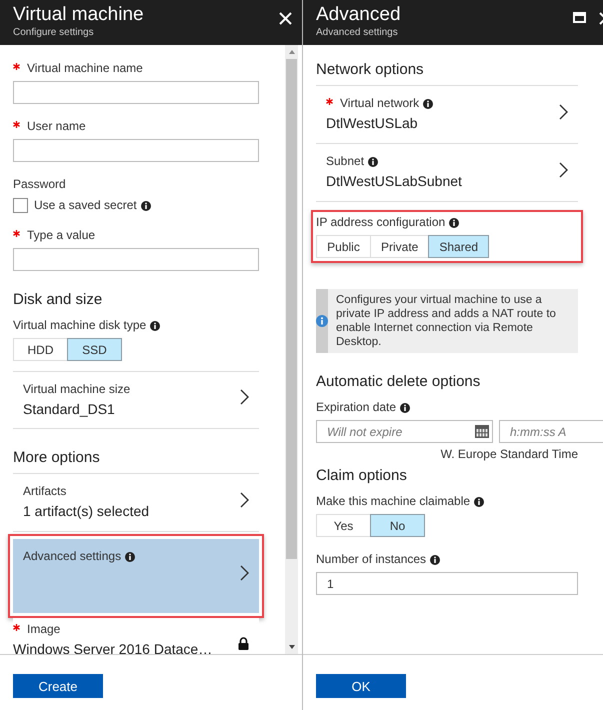 The height and width of the screenshot is (710, 603). I want to click on panel-title: Advanced, so click(359, 15).